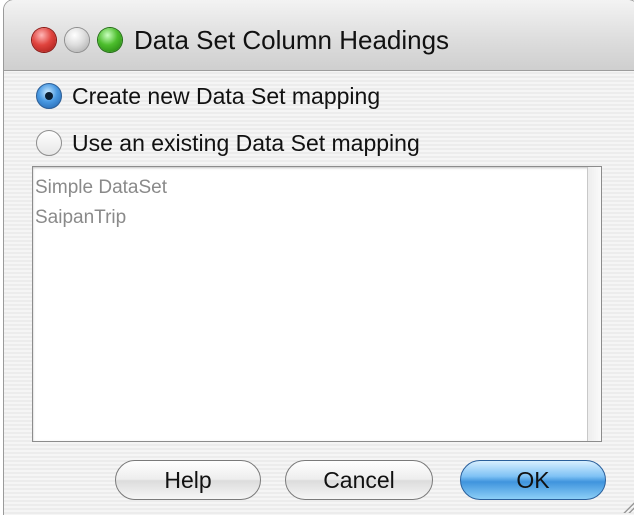 The width and height of the screenshot is (634, 515). I want to click on list-items-container: Simple DataSet SaipanTrip, so click(317, 200).